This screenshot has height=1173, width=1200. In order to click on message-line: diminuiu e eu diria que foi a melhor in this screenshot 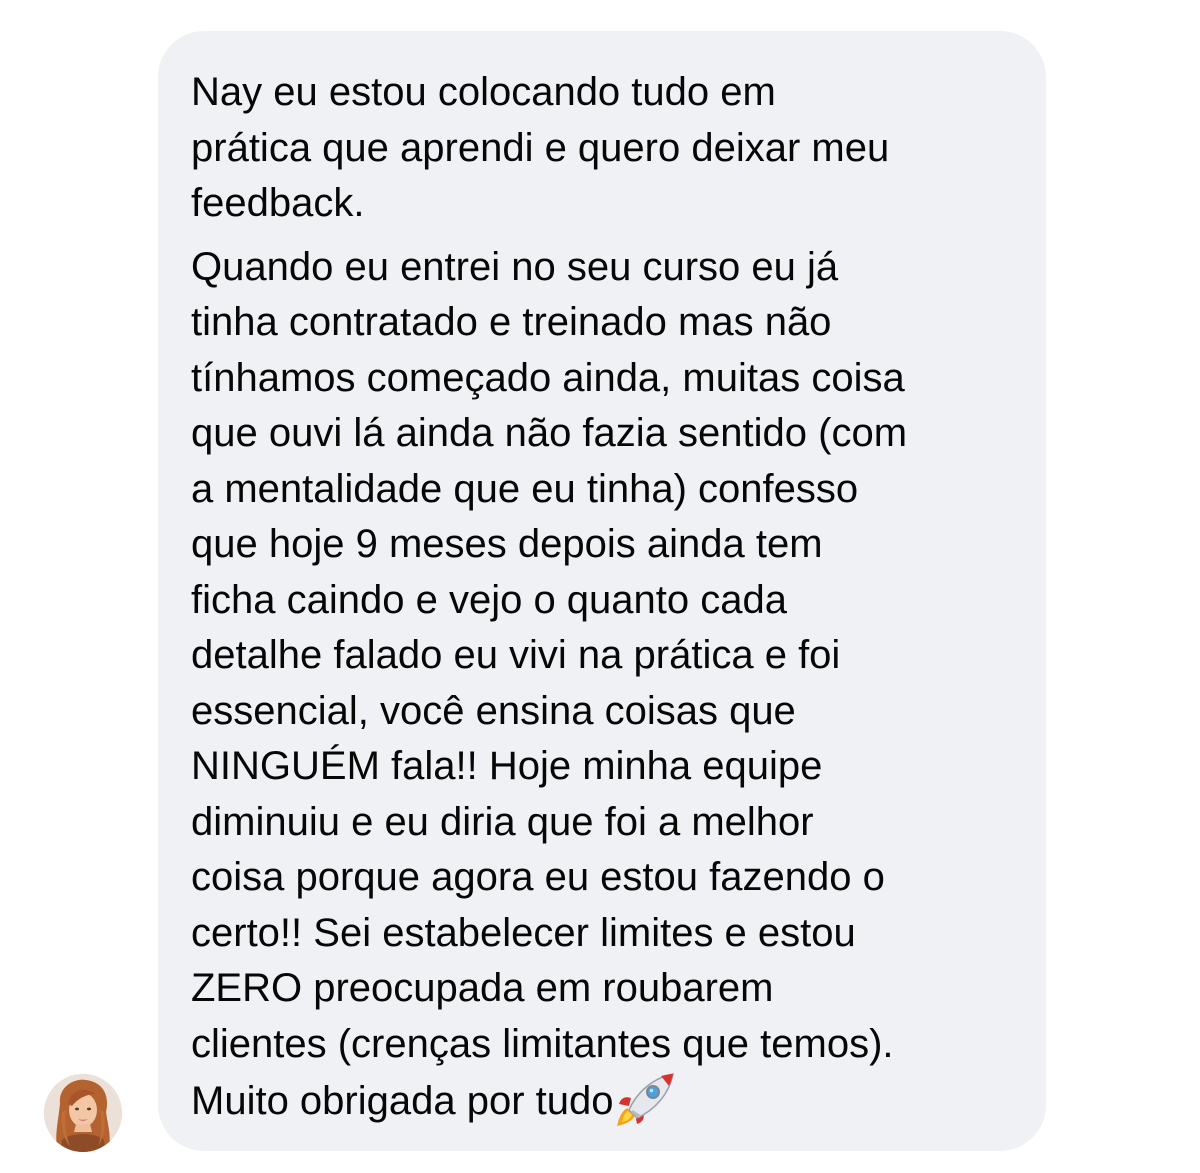, I will do `click(502, 821)`.